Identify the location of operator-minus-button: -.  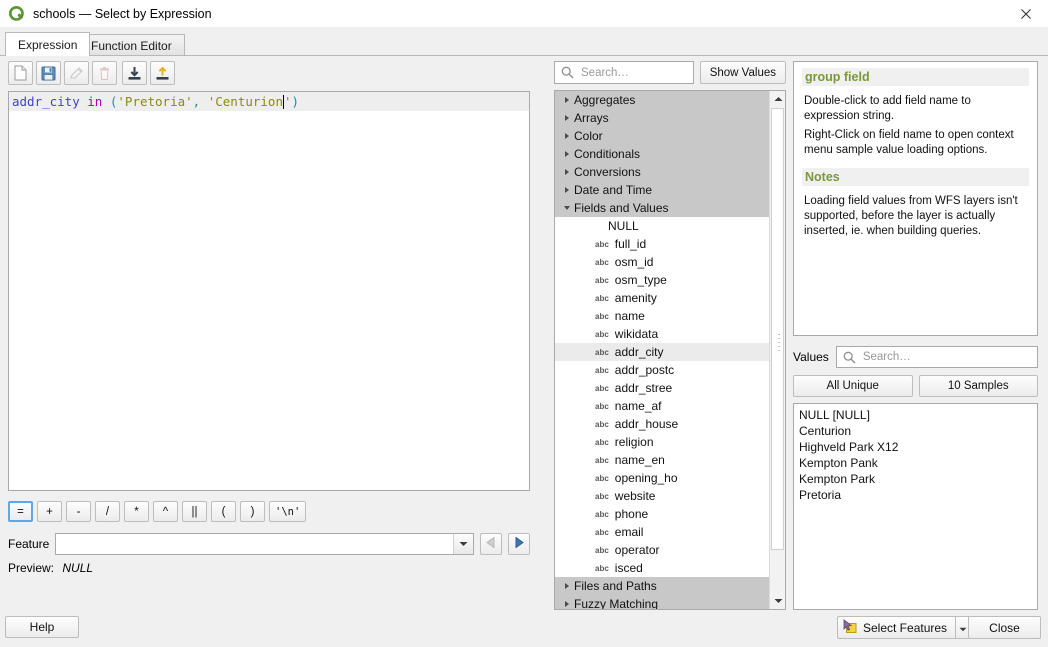
(78, 511).